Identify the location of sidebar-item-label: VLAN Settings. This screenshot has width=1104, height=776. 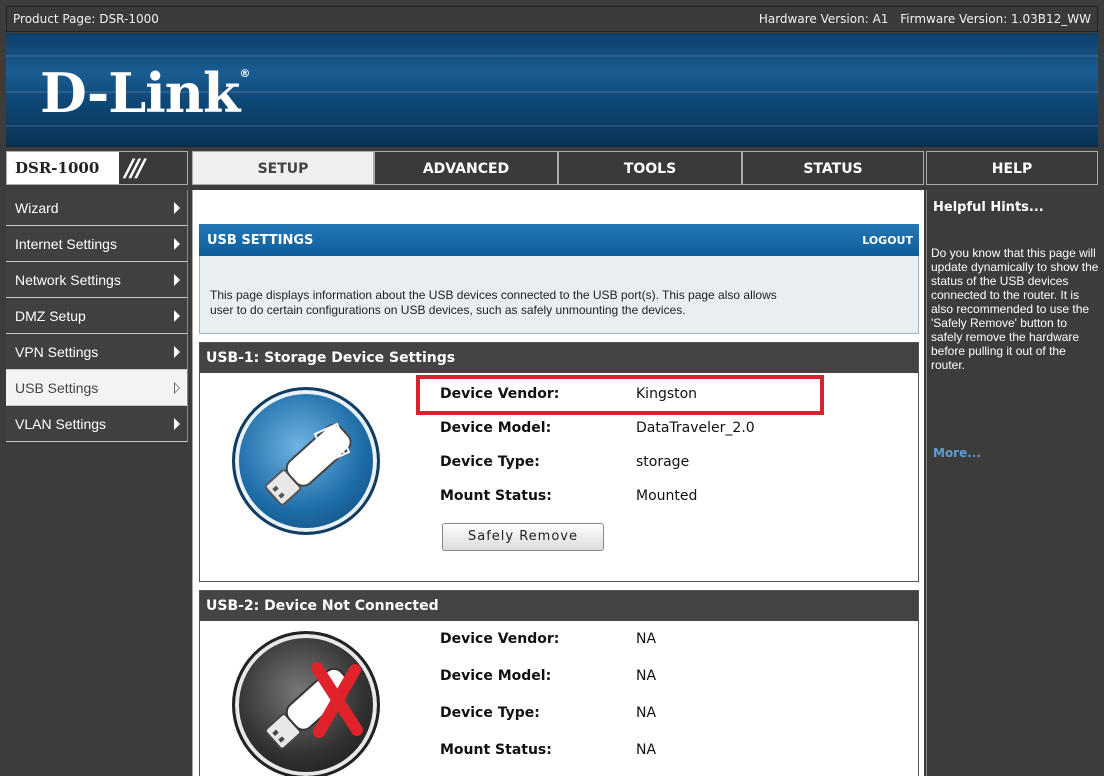
(61, 424).